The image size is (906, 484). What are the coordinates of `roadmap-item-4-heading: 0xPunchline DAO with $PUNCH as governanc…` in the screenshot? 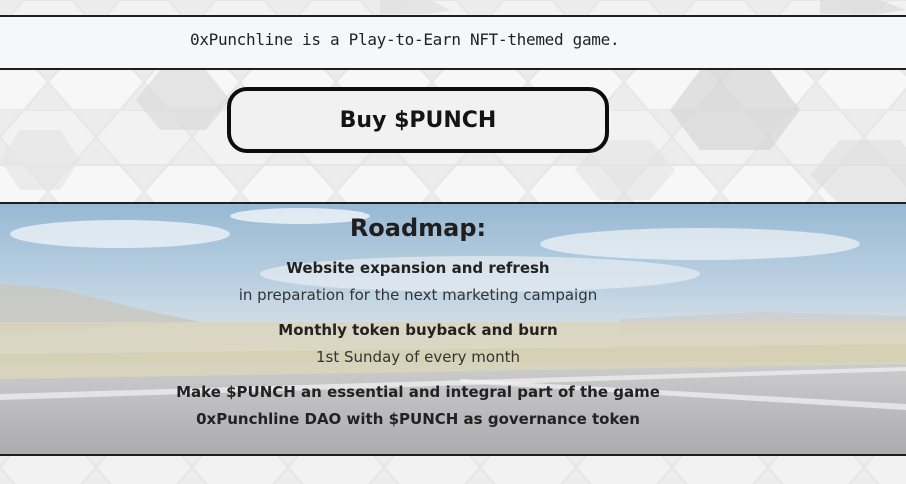 It's located at (418, 419).